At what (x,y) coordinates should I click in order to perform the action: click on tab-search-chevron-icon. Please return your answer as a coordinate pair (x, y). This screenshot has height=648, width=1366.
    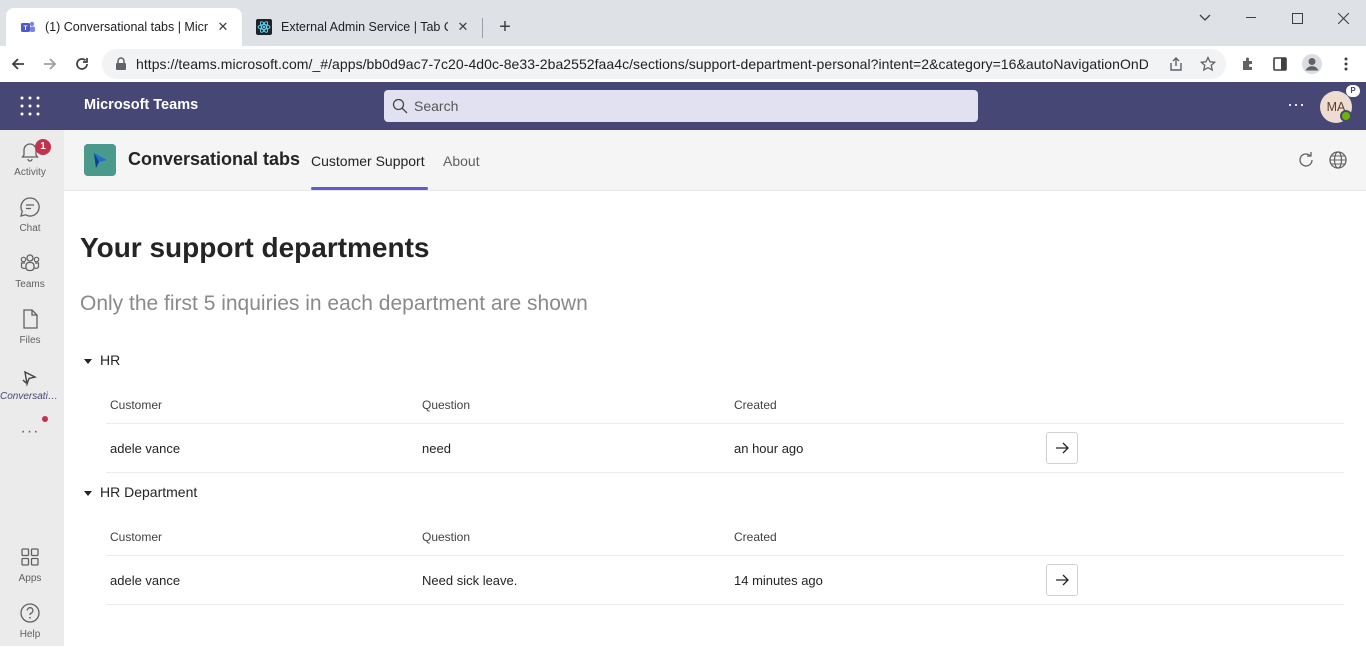
    Looking at the image, I should click on (1205, 18).